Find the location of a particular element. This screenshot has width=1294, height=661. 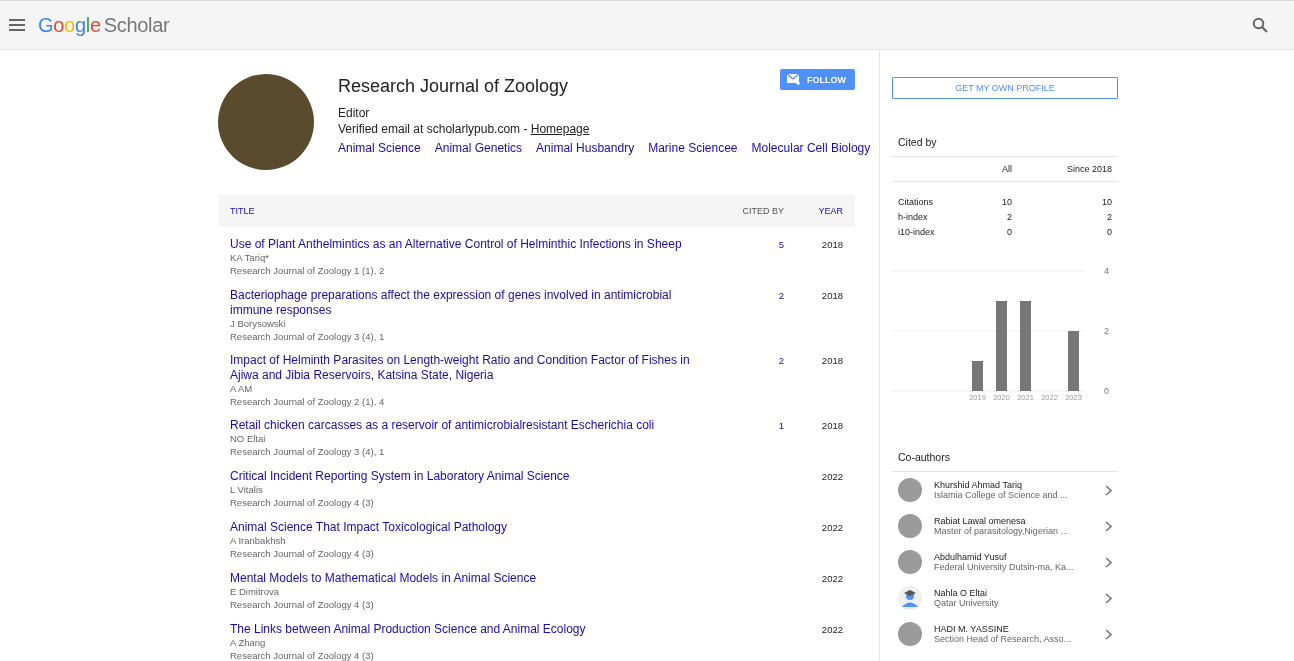

search-icon is located at coordinates (1260, 25).